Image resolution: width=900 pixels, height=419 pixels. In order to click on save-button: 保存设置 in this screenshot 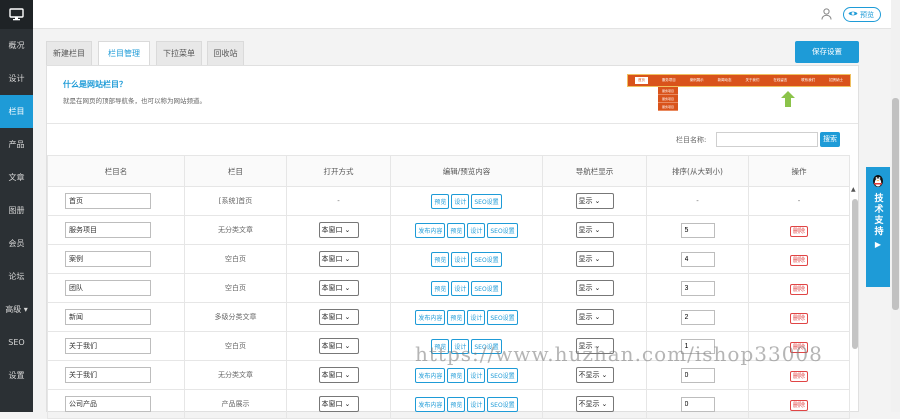, I will do `click(827, 52)`.